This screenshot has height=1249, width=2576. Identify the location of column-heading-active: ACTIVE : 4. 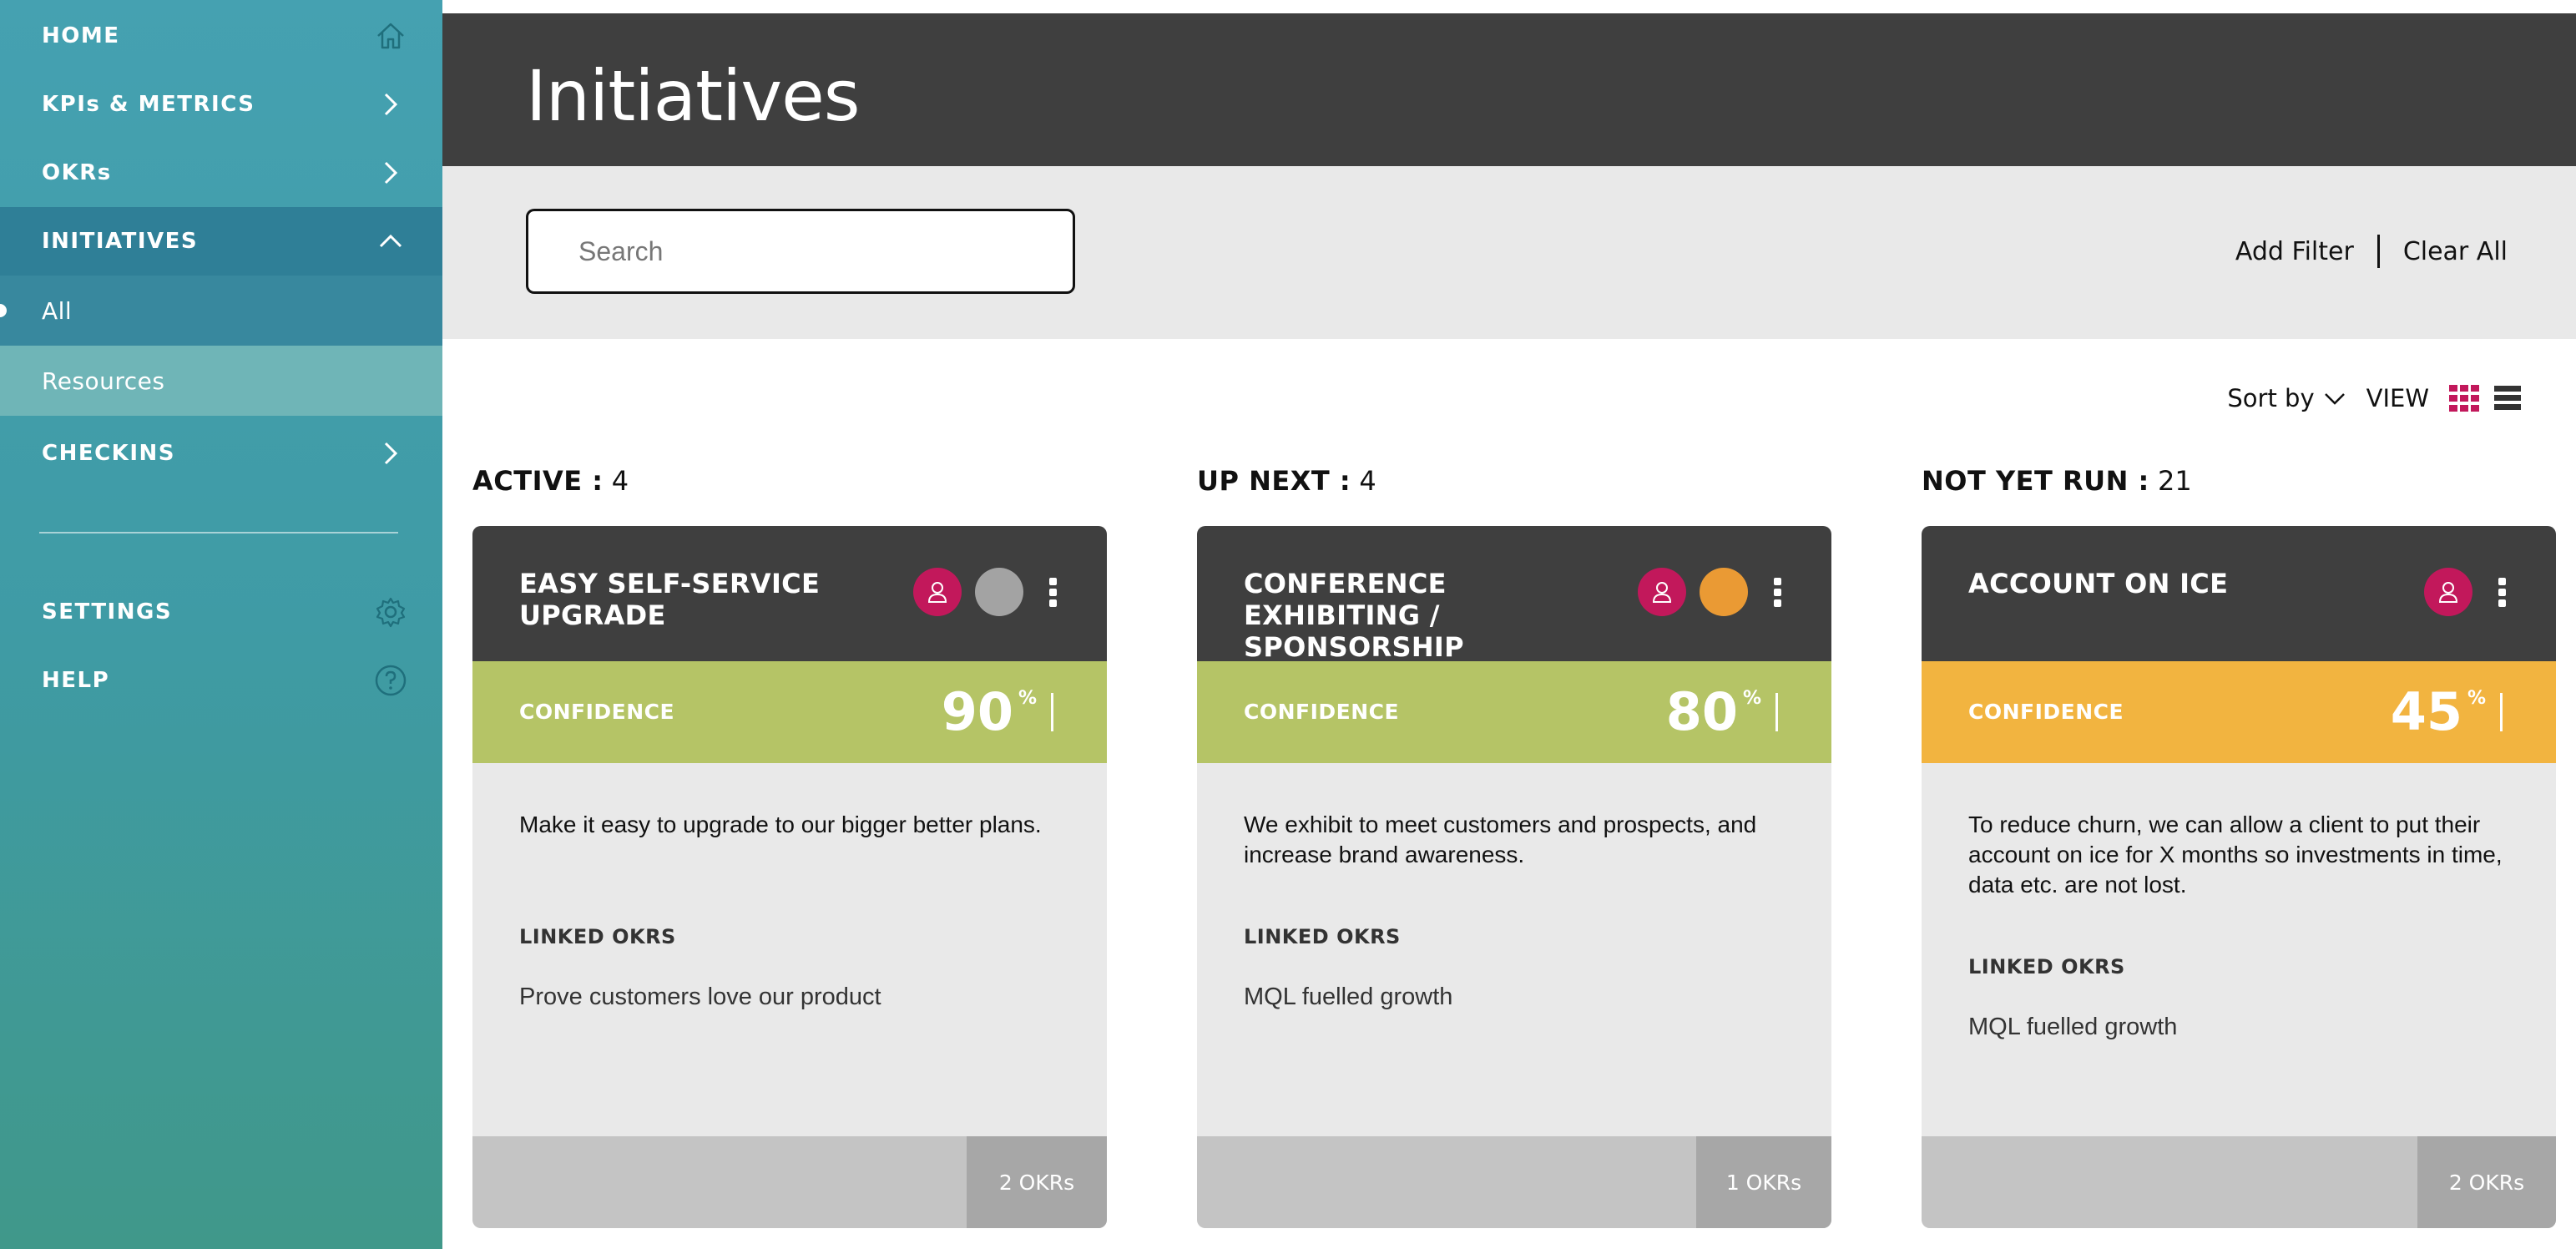
(550, 481).